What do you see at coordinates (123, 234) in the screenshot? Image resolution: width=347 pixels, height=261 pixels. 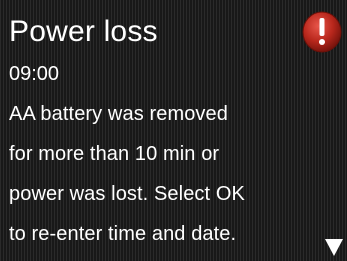 I see `message-line-4: to re-enter time and date.` at bounding box center [123, 234].